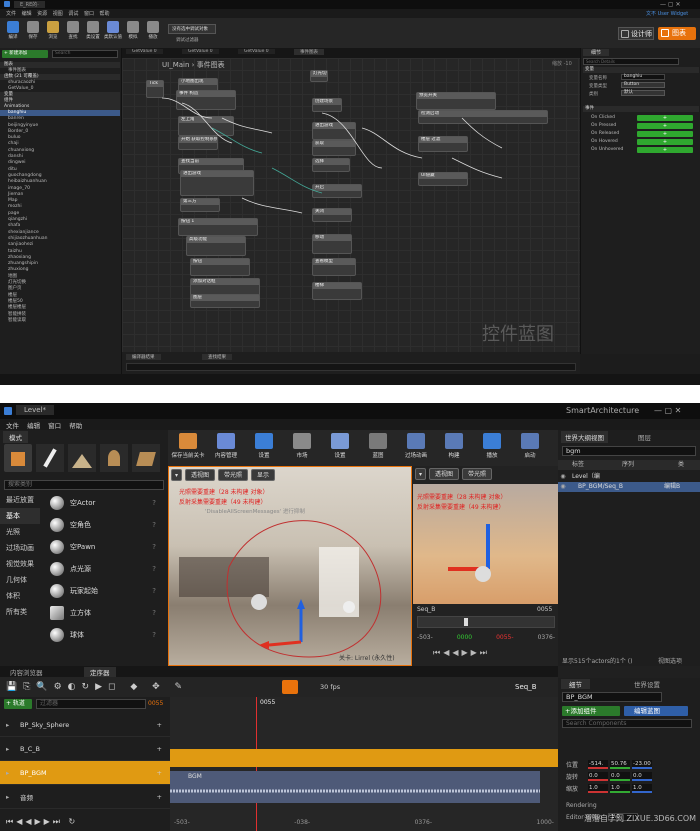  What do you see at coordinates (364, 764) in the screenshot?
I see `timeline: 0055 BGM -503- -038- 0376- 1000-` at bounding box center [364, 764].